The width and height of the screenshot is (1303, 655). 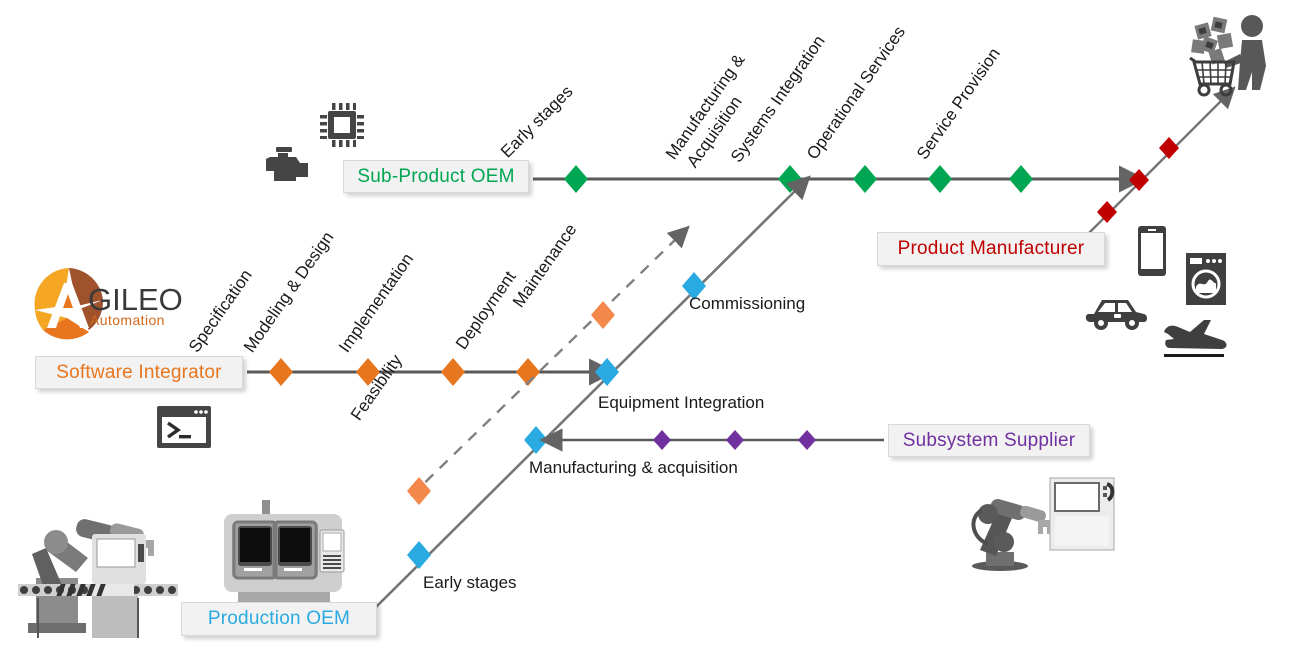 I want to click on shopper-cart-icon, so click(x=1227, y=56).